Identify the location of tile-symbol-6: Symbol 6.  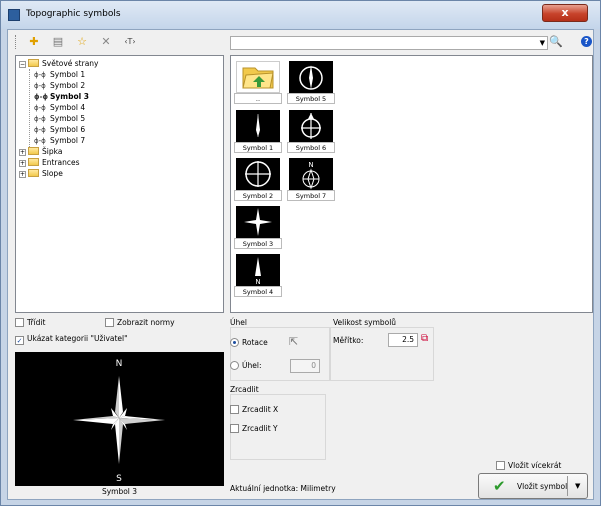
(311, 130).